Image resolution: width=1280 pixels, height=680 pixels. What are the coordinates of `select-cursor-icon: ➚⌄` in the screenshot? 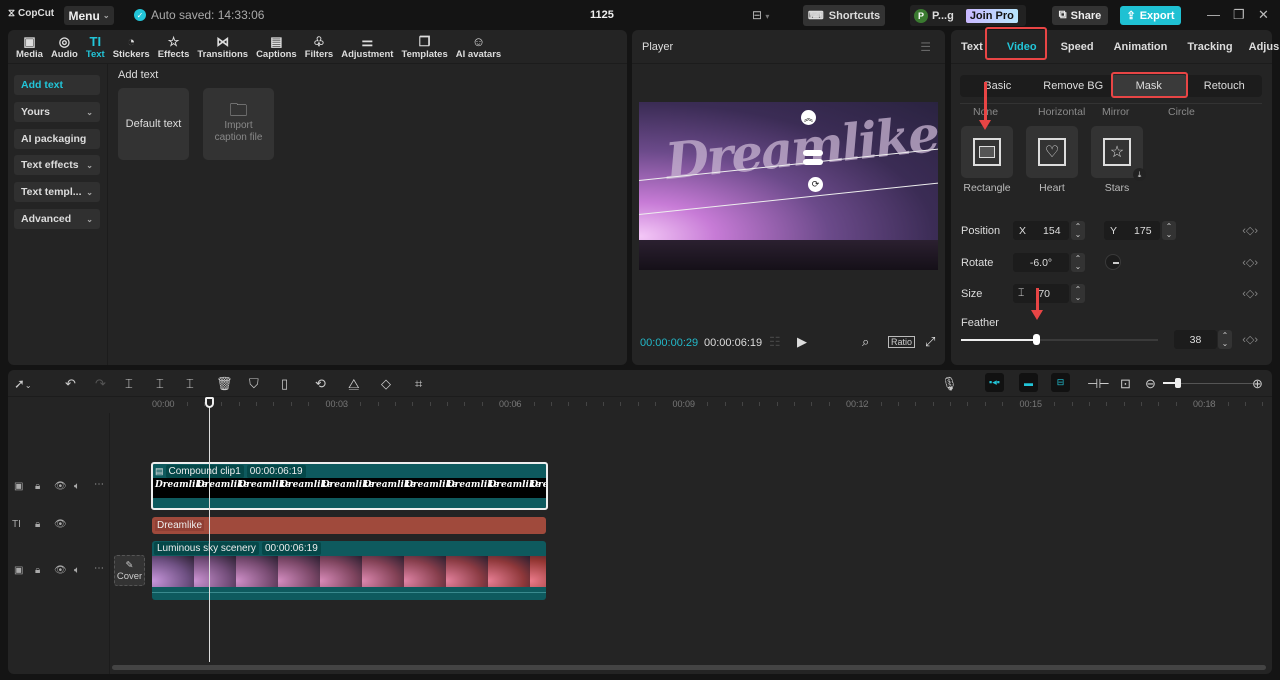 It's located at (23, 384).